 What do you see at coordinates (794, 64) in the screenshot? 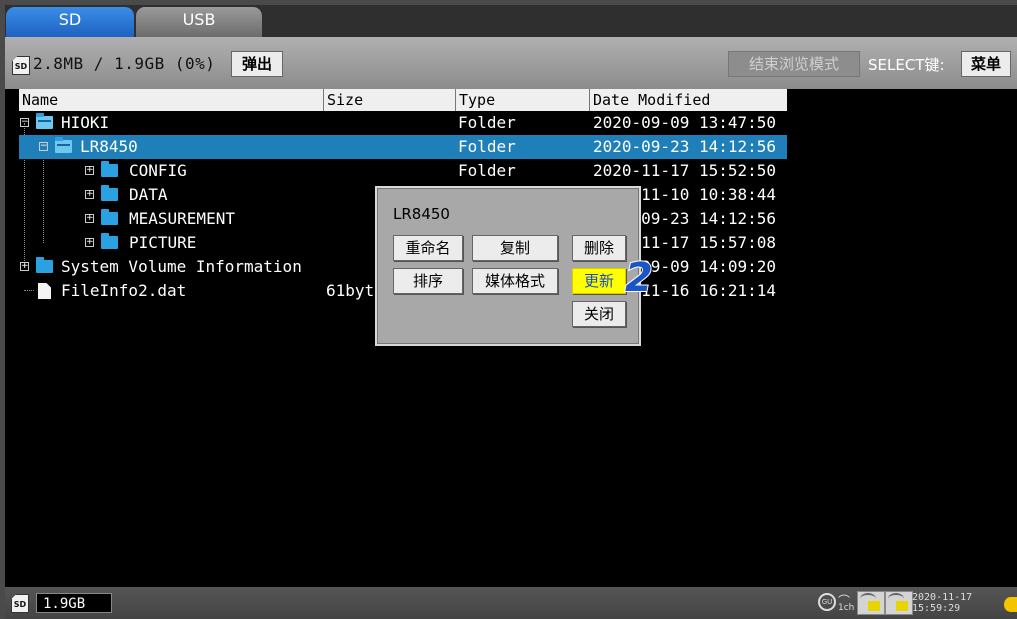
I see `end-browse-mode-button: 结束浏览模式` at bounding box center [794, 64].